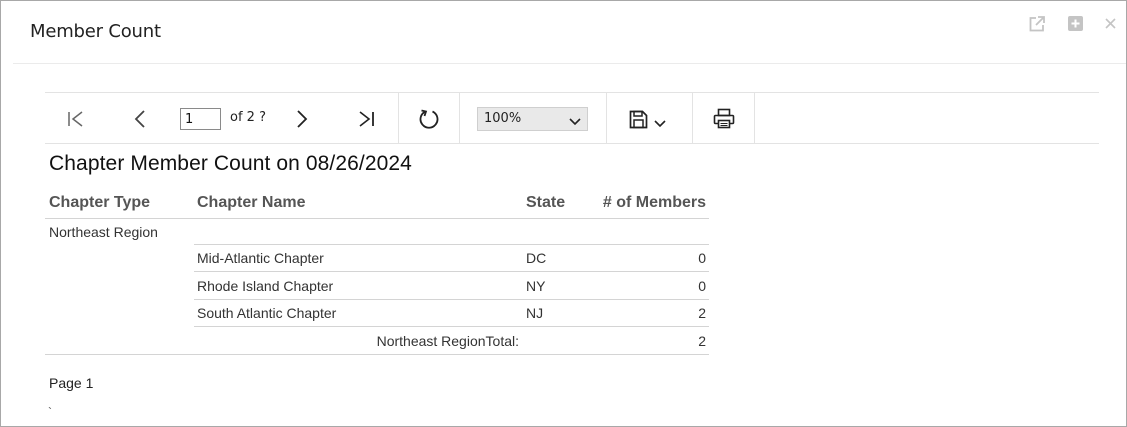 This screenshot has height=427, width=1127. Describe the element at coordinates (267, 313) in the screenshot. I see `chapter-name: South Atlantic Chapter` at that location.